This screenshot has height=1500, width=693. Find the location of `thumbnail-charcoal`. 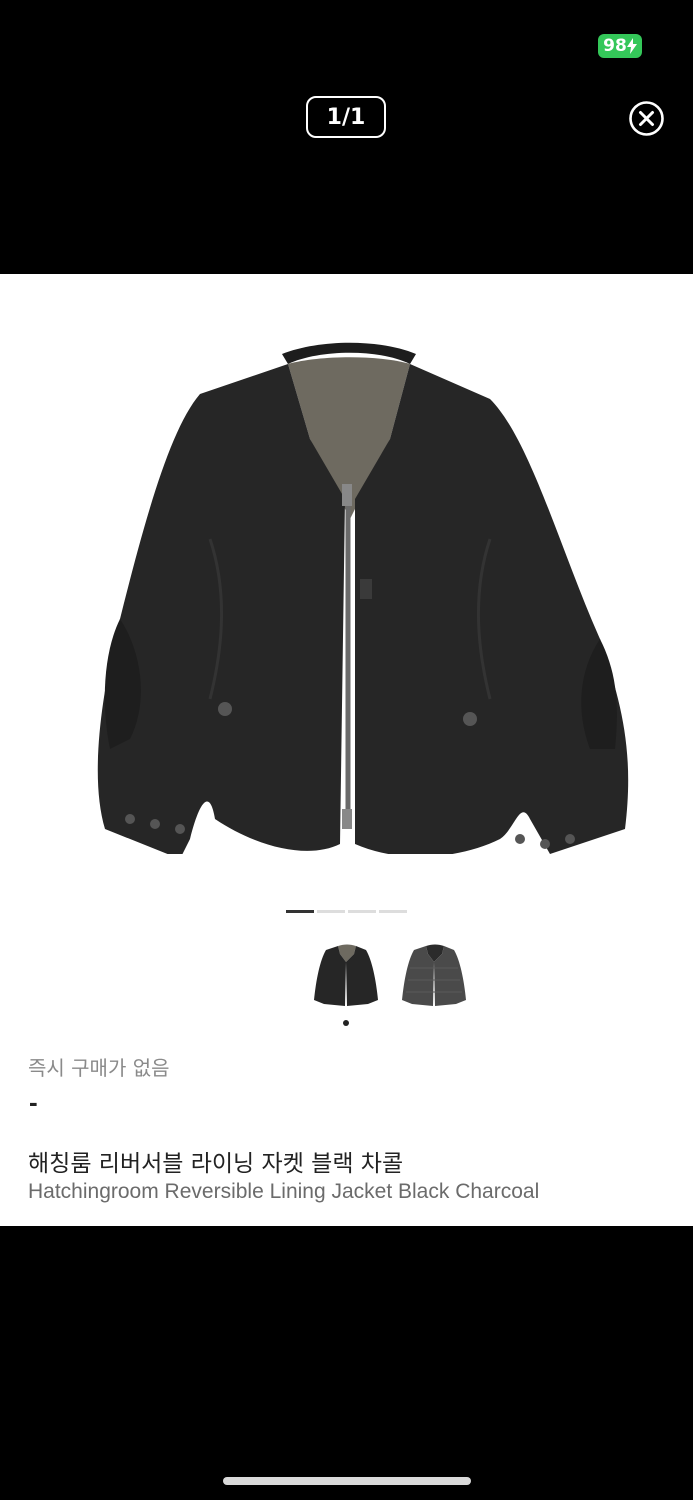

thumbnail-charcoal is located at coordinates (434, 976).